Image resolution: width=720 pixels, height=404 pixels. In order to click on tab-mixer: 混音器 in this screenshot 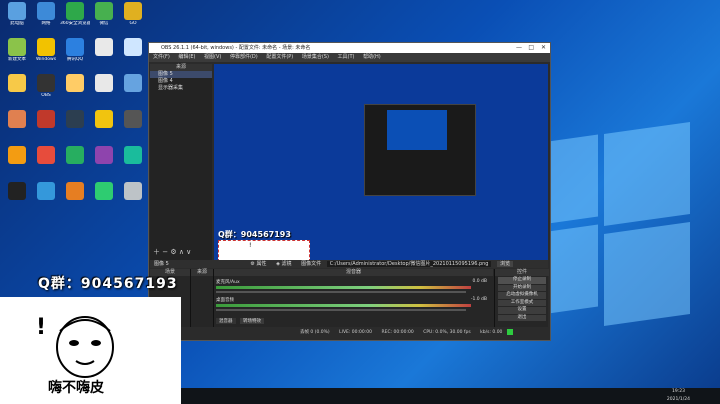, I will do `click(226, 321)`.